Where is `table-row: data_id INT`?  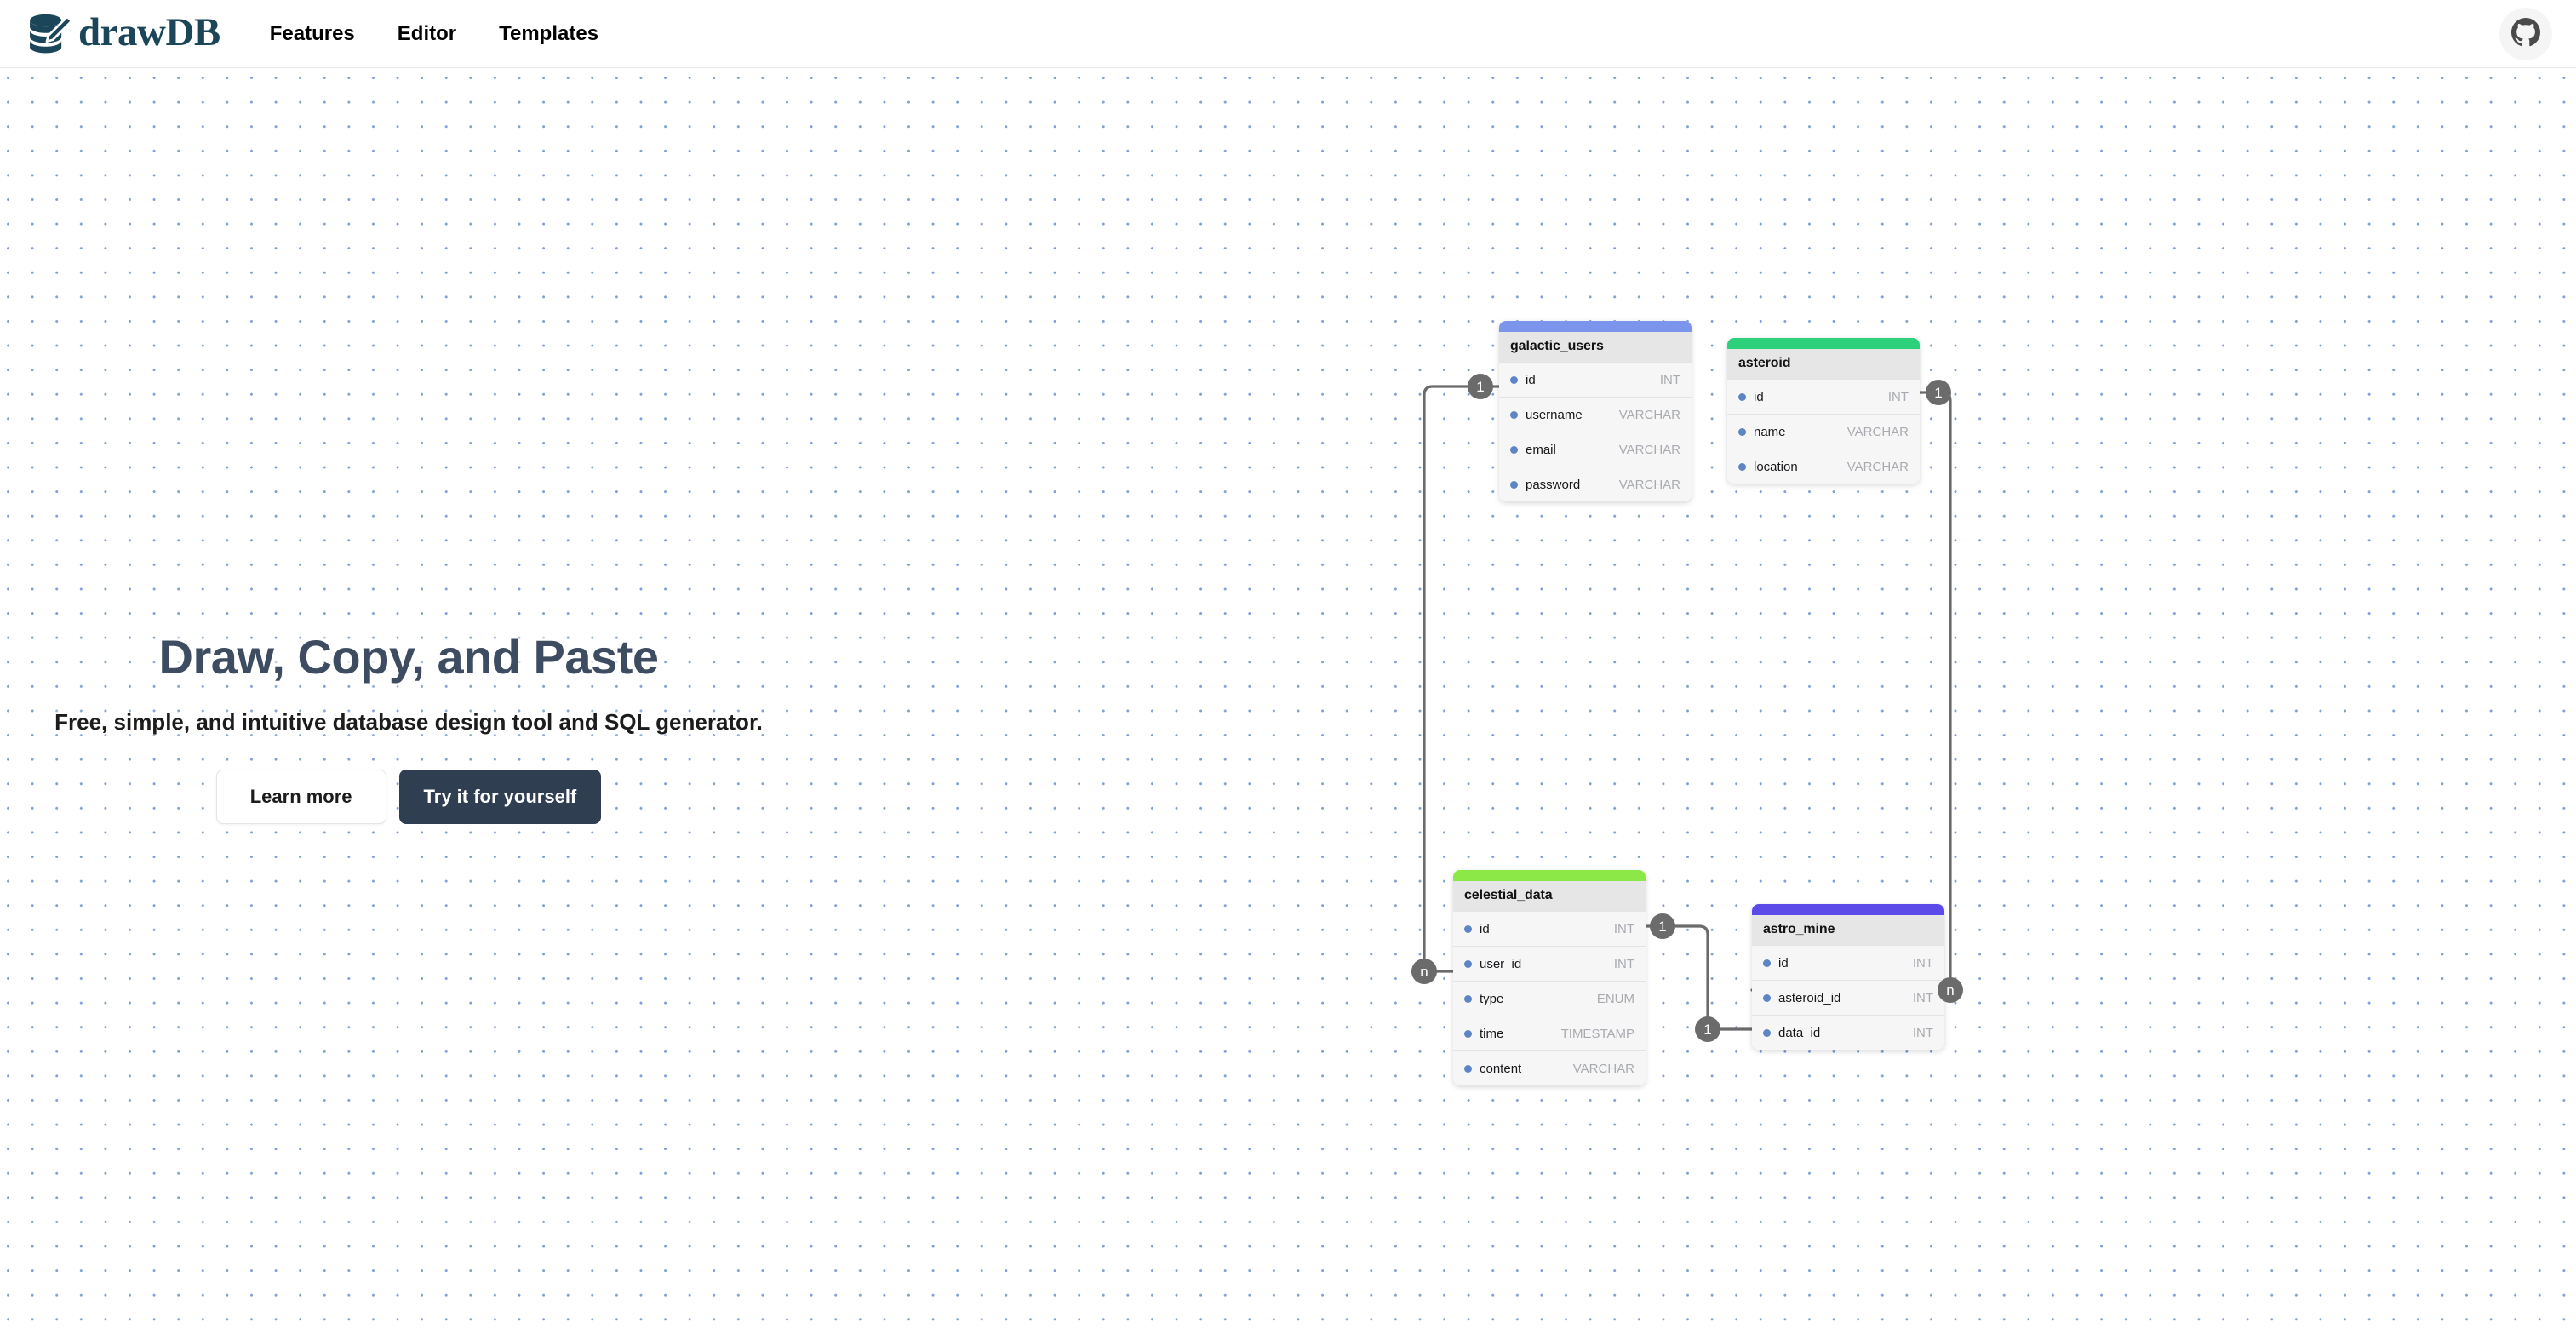
table-row: data_id INT is located at coordinates (1848, 1032).